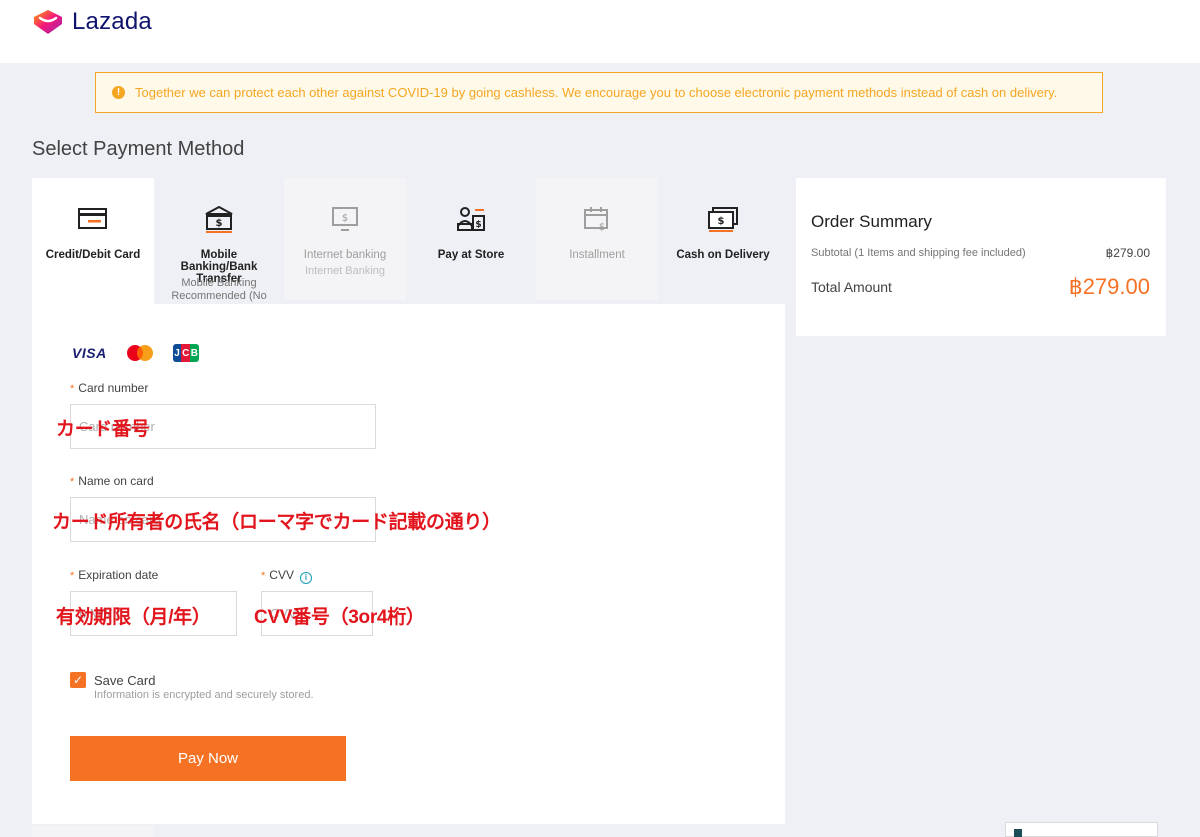 This screenshot has height=837, width=1200. Describe the element at coordinates (219, 289) in the screenshot. I see `tab-sub-label: Mobile Banking Recommended (No` at that location.